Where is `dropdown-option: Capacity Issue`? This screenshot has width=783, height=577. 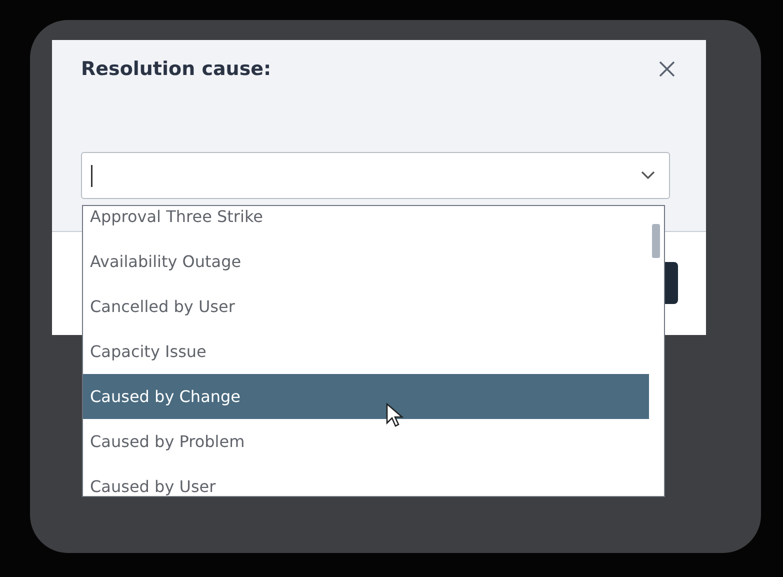
dropdown-option: Capacity Issue is located at coordinates (366, 351).